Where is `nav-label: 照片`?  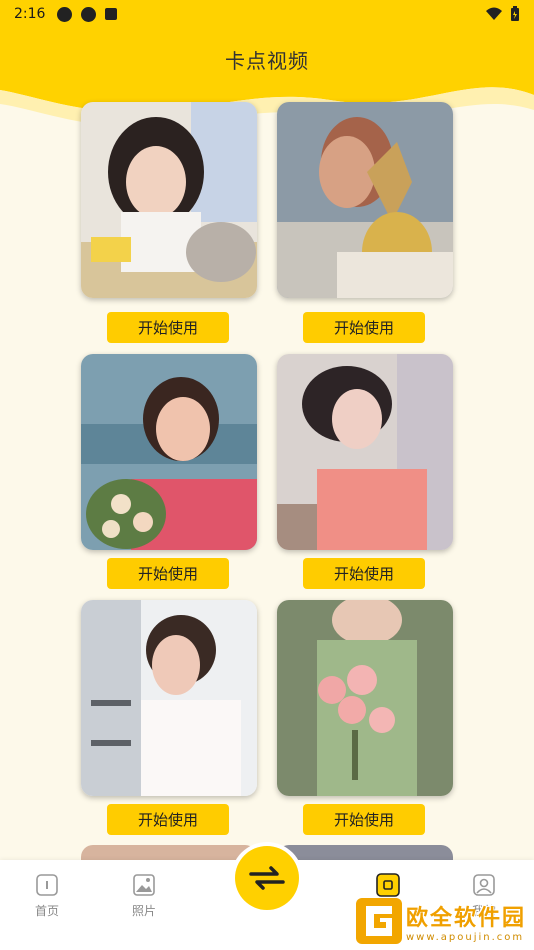
nav-label: 照片 is located at coordinates (143, 911).